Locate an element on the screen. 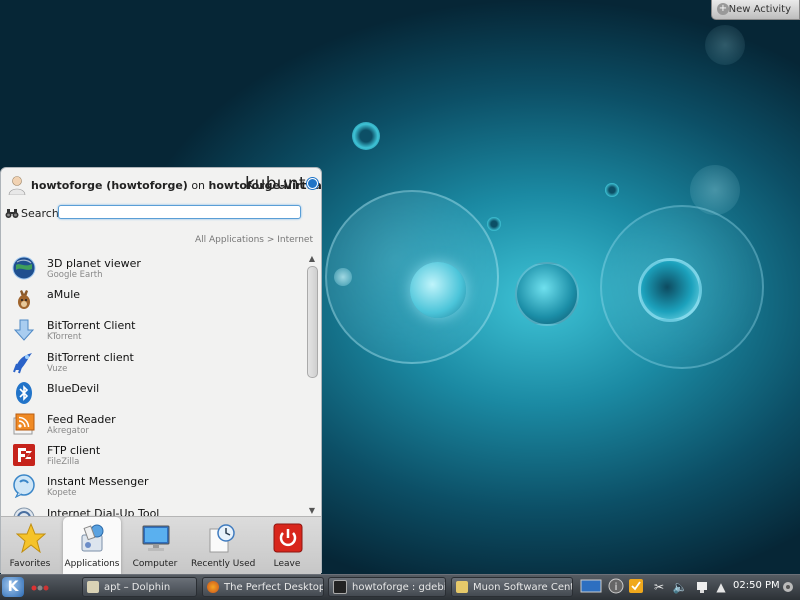 The width and height of the screenshot is (800, 600). breadcrumb: All Applications > Internet is located at coordinates (254, 240).